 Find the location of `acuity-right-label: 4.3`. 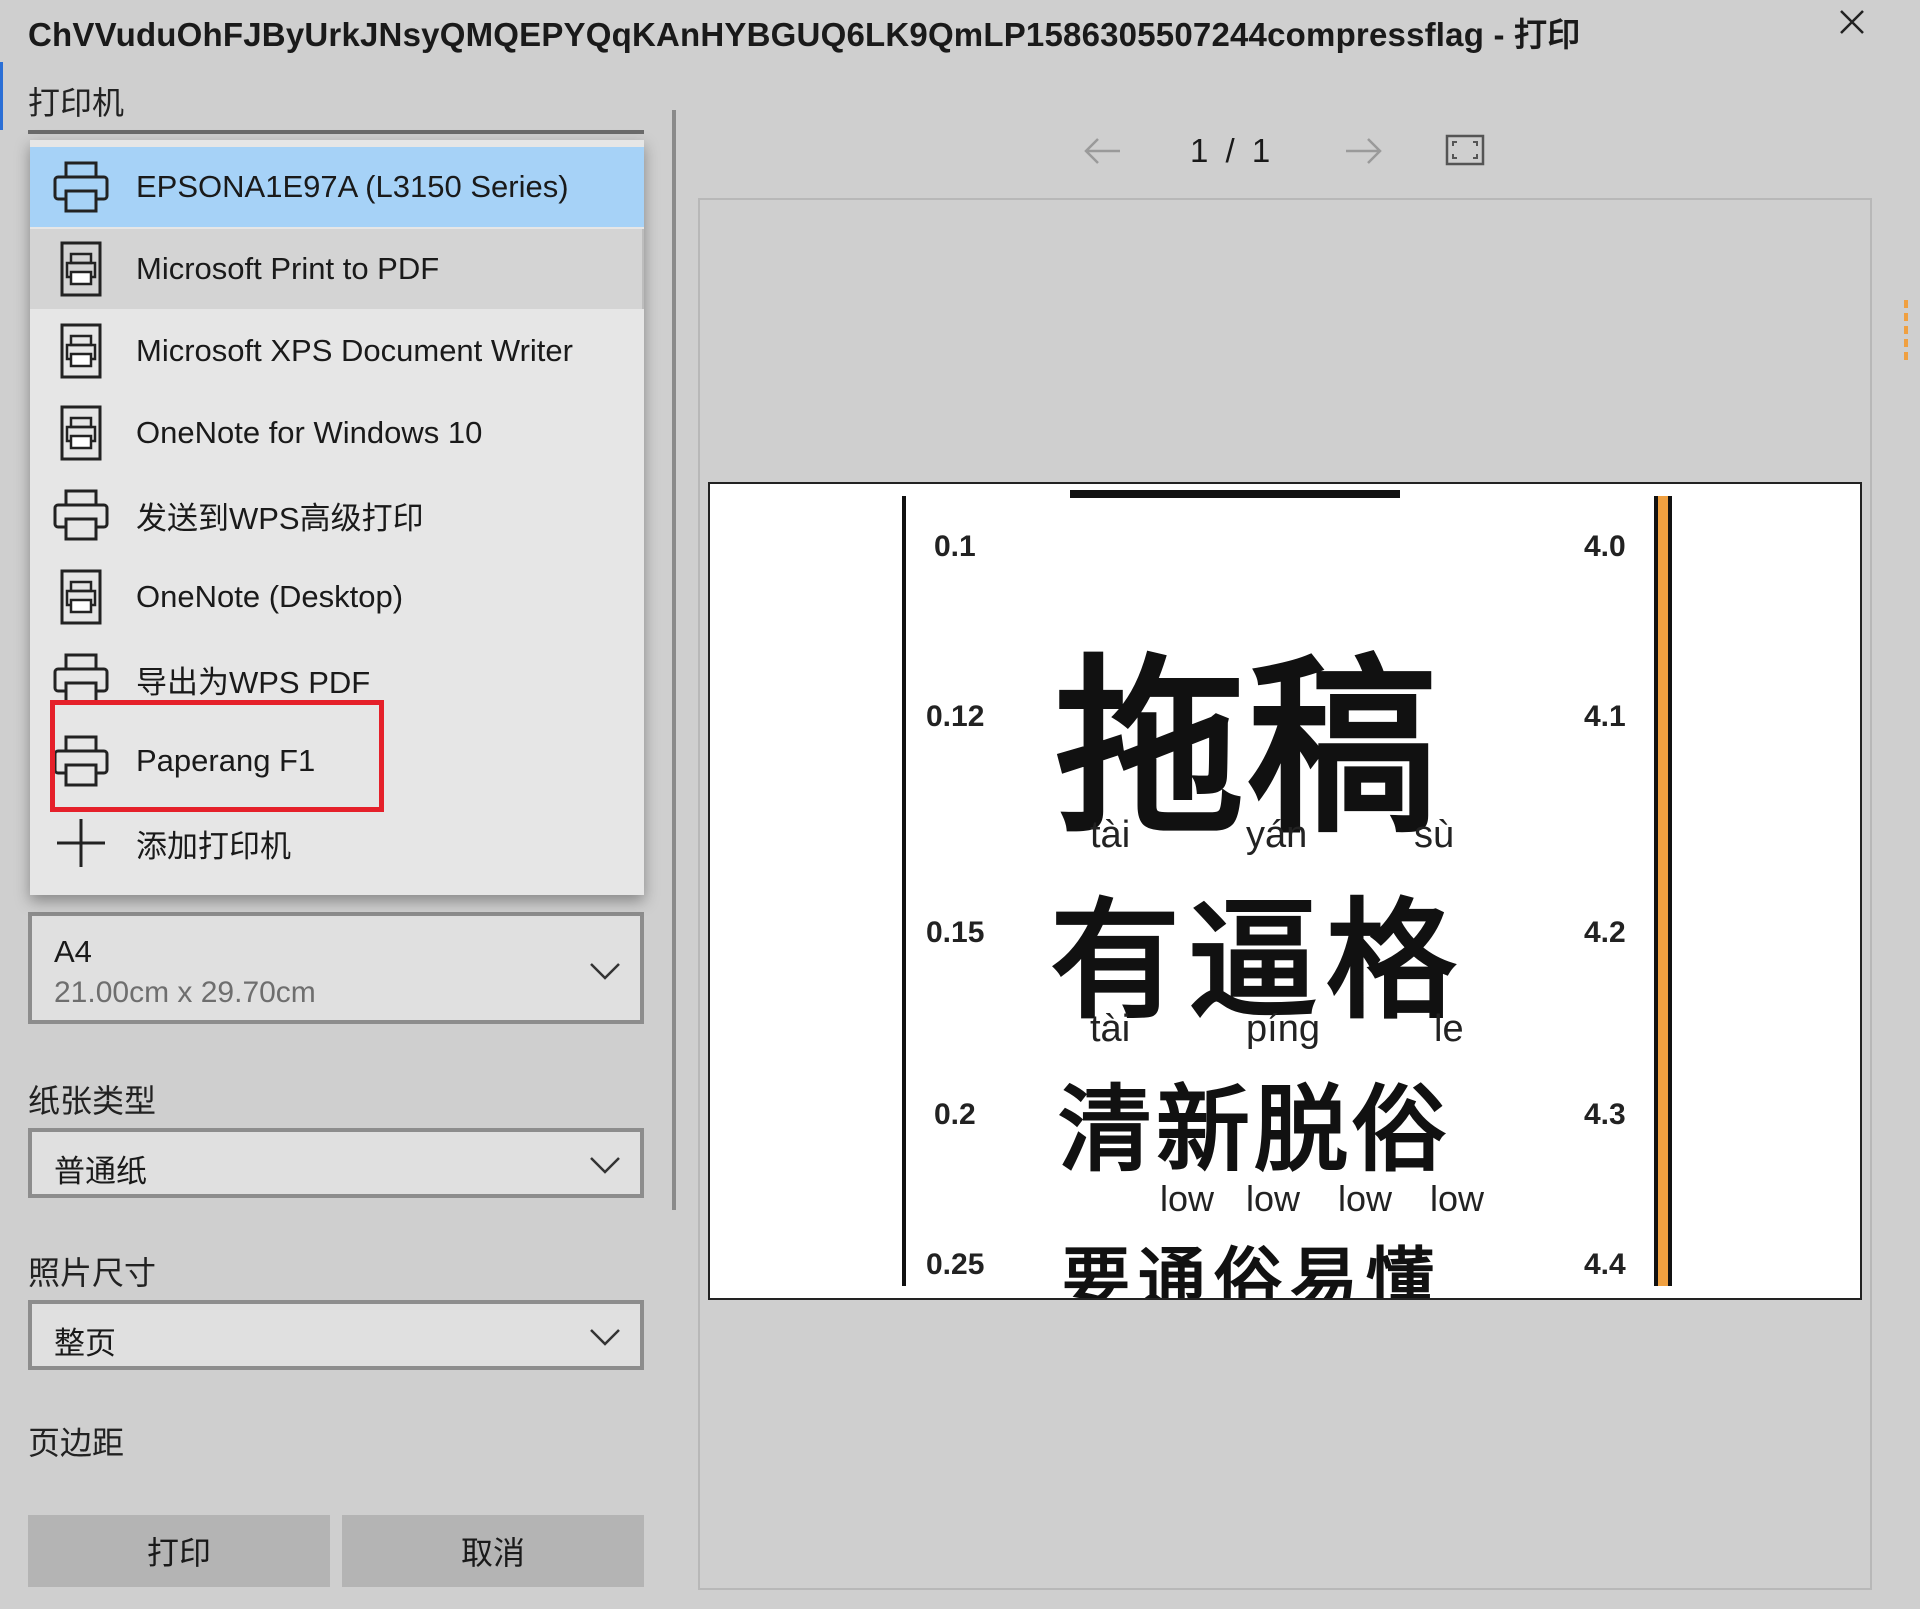

acuity-right-label: 4.3 is located at coordinates (1605, 1114).